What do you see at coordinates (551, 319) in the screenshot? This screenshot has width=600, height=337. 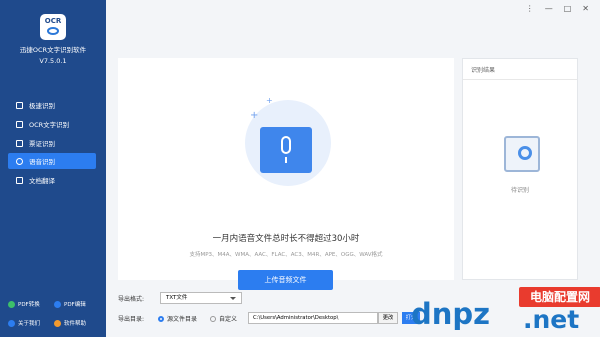 I see `watermark-right: .net` at bounding box center [551, 319].